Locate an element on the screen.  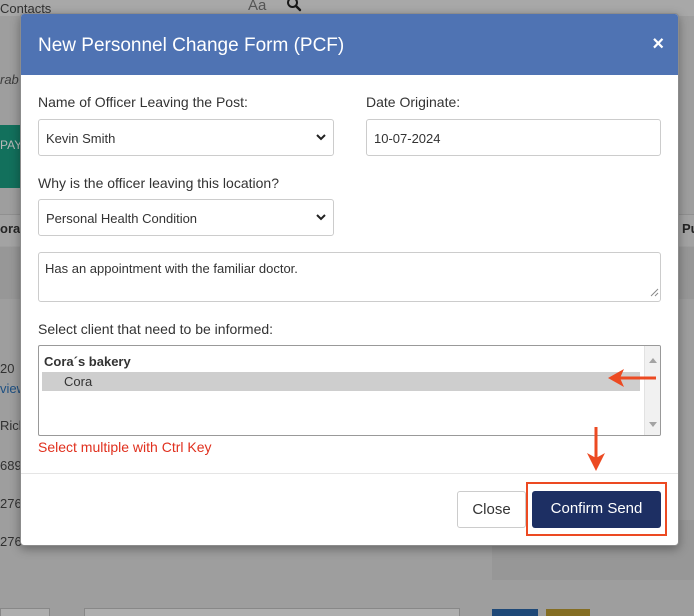
annotation-arrow-down is located at coordinates (596, 450).